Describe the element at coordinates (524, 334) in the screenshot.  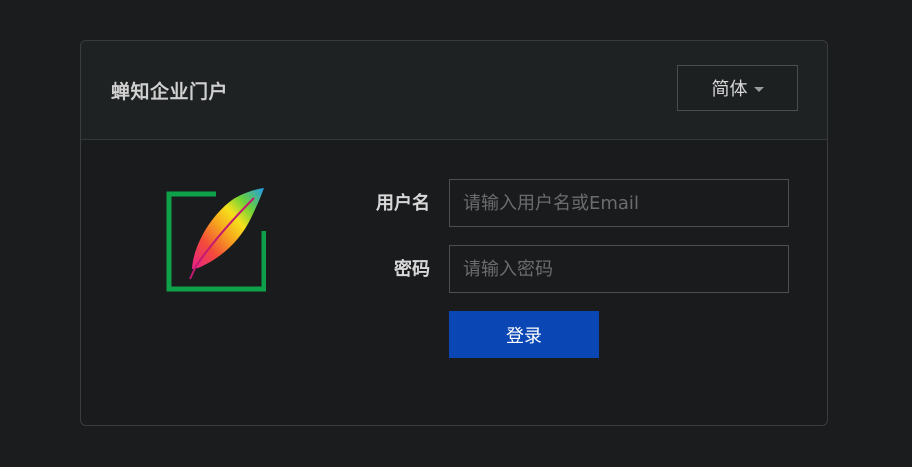
I see `login-button: 登录` at that location.